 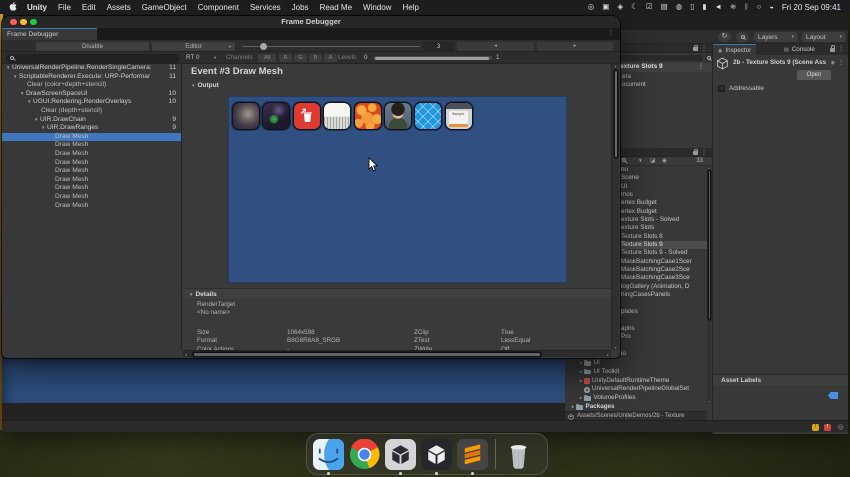 What do you see at coordinates (267, 58) in the screenshot?
I see `channel-button-all: All` at bounding box center [267, 58].